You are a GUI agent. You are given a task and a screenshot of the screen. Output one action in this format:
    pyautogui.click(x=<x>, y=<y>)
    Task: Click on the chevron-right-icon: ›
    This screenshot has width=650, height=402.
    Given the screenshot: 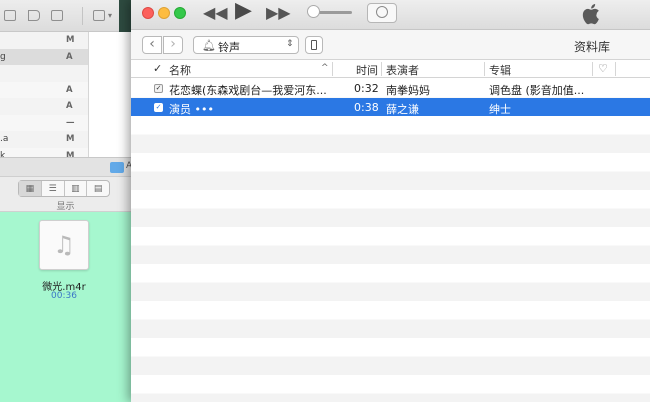 What is the action you would take?
    pyautogui.click(x=173, y=44)
    